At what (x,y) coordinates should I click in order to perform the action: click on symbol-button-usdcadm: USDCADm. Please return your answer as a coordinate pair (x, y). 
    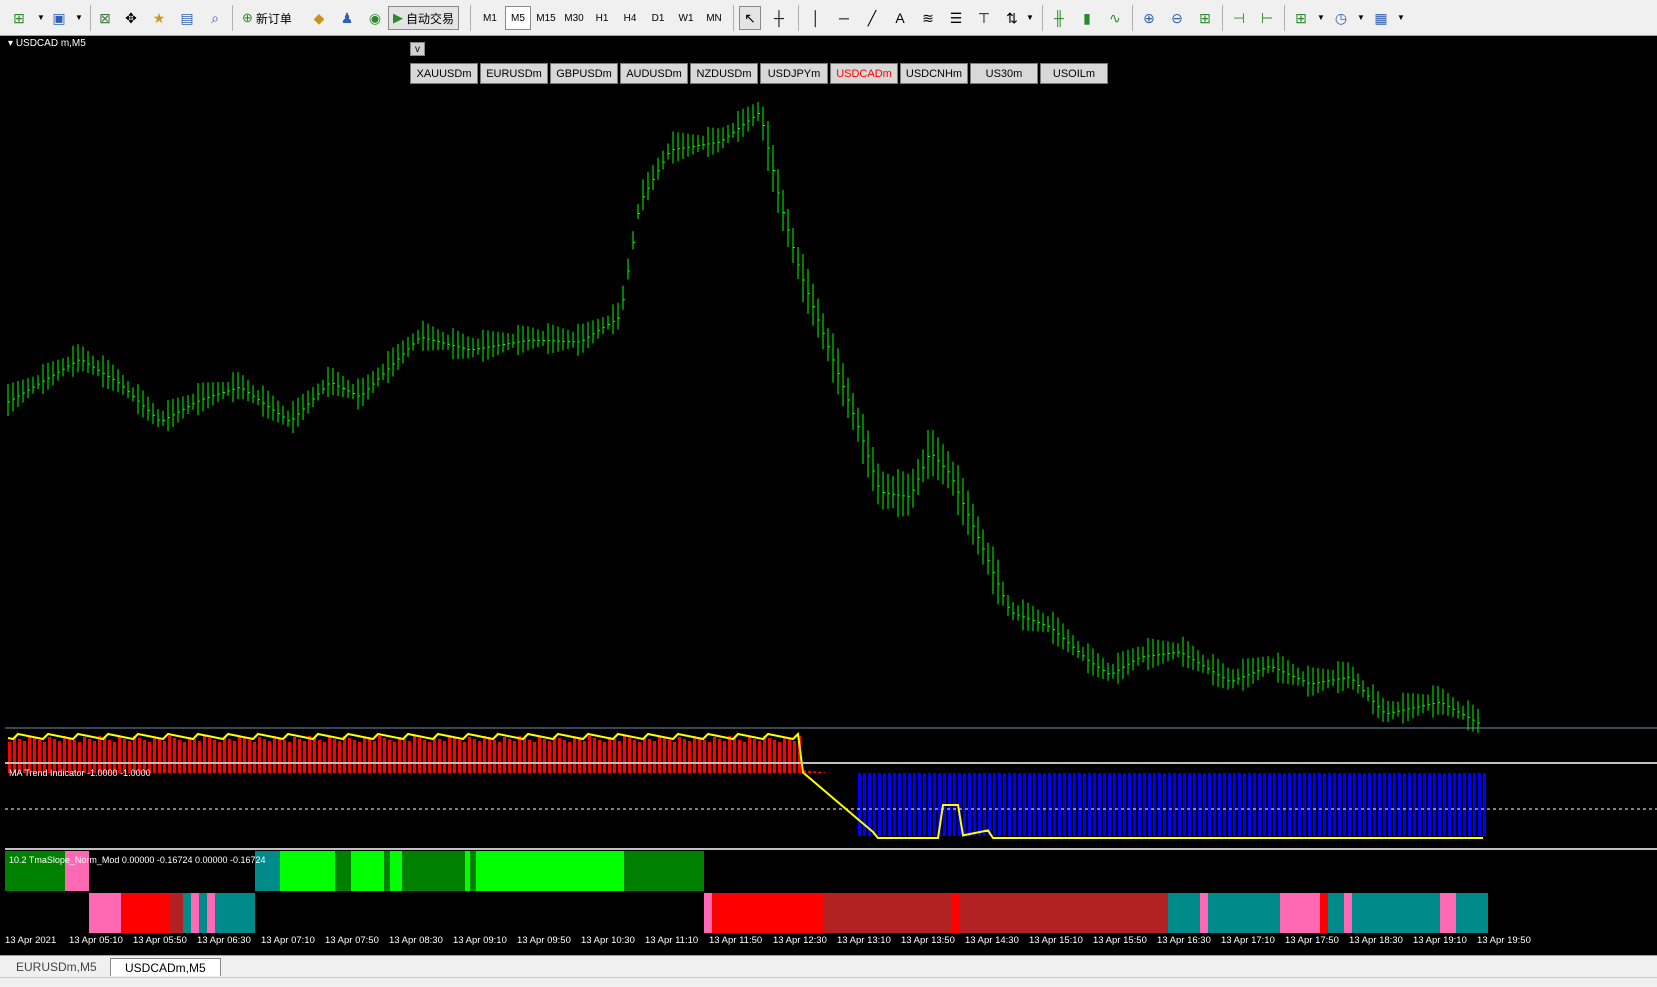
    Looking at the image, I should click on (864, 73).